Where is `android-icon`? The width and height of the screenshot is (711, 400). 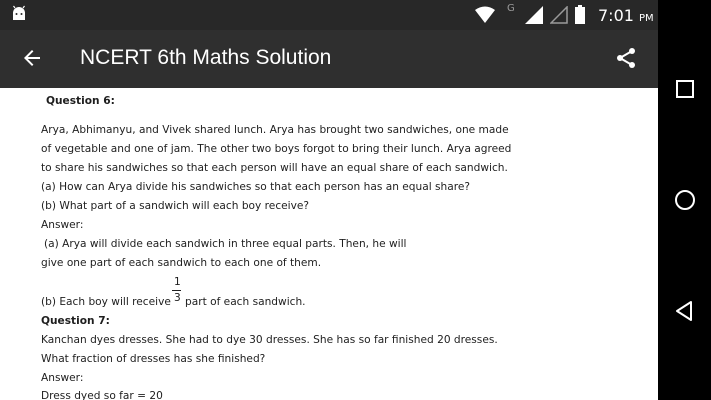 android-icon is located at coordinates (19, 12).